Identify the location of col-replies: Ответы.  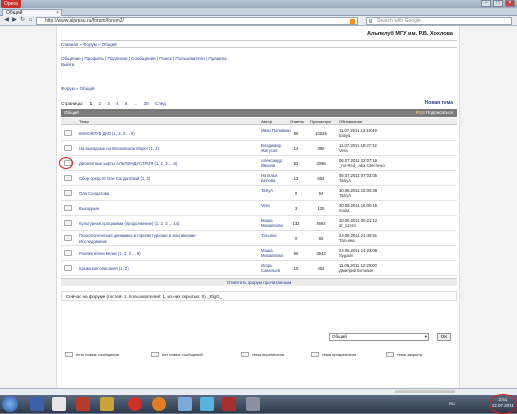
(297, 121).